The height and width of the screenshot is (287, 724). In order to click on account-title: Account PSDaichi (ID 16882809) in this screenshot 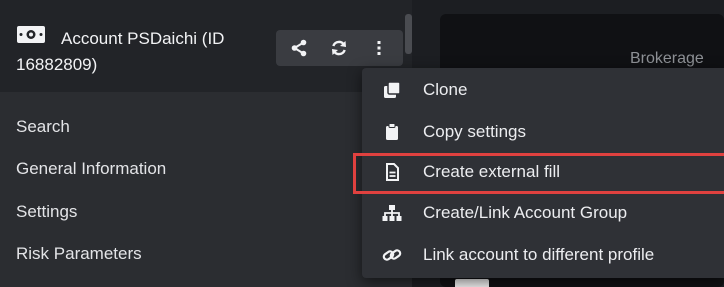, I will do `click(120, 51)`.